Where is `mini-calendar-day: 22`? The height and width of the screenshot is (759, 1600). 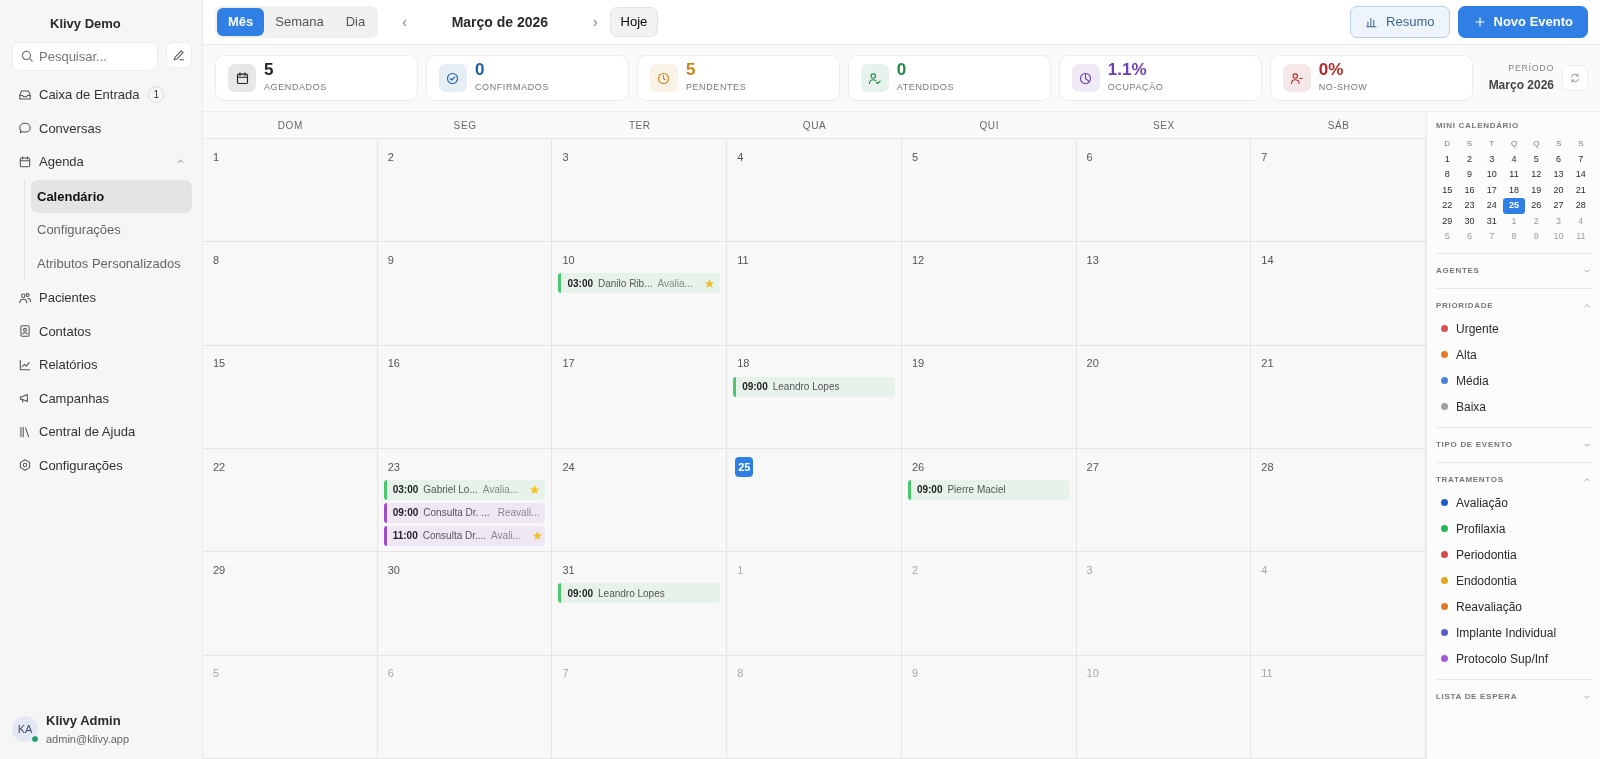 mini-calendar-day: 22 is located at coordinates (1447, 206).